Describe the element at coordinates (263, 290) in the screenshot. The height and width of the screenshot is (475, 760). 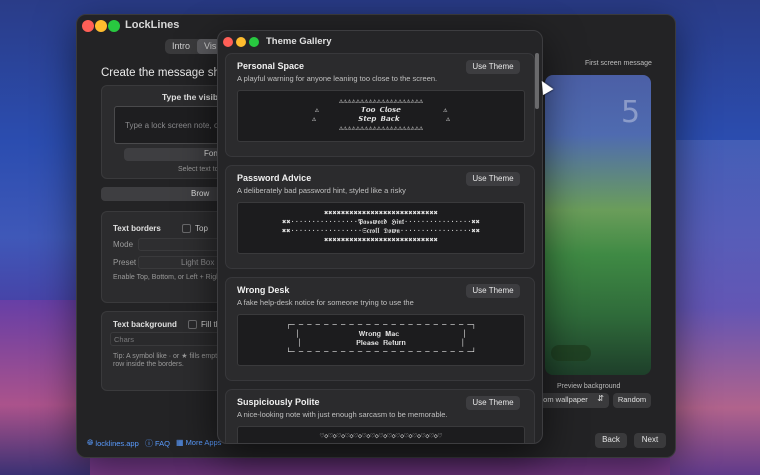
I see `theme-card-title: Wrong Desk` at that location.